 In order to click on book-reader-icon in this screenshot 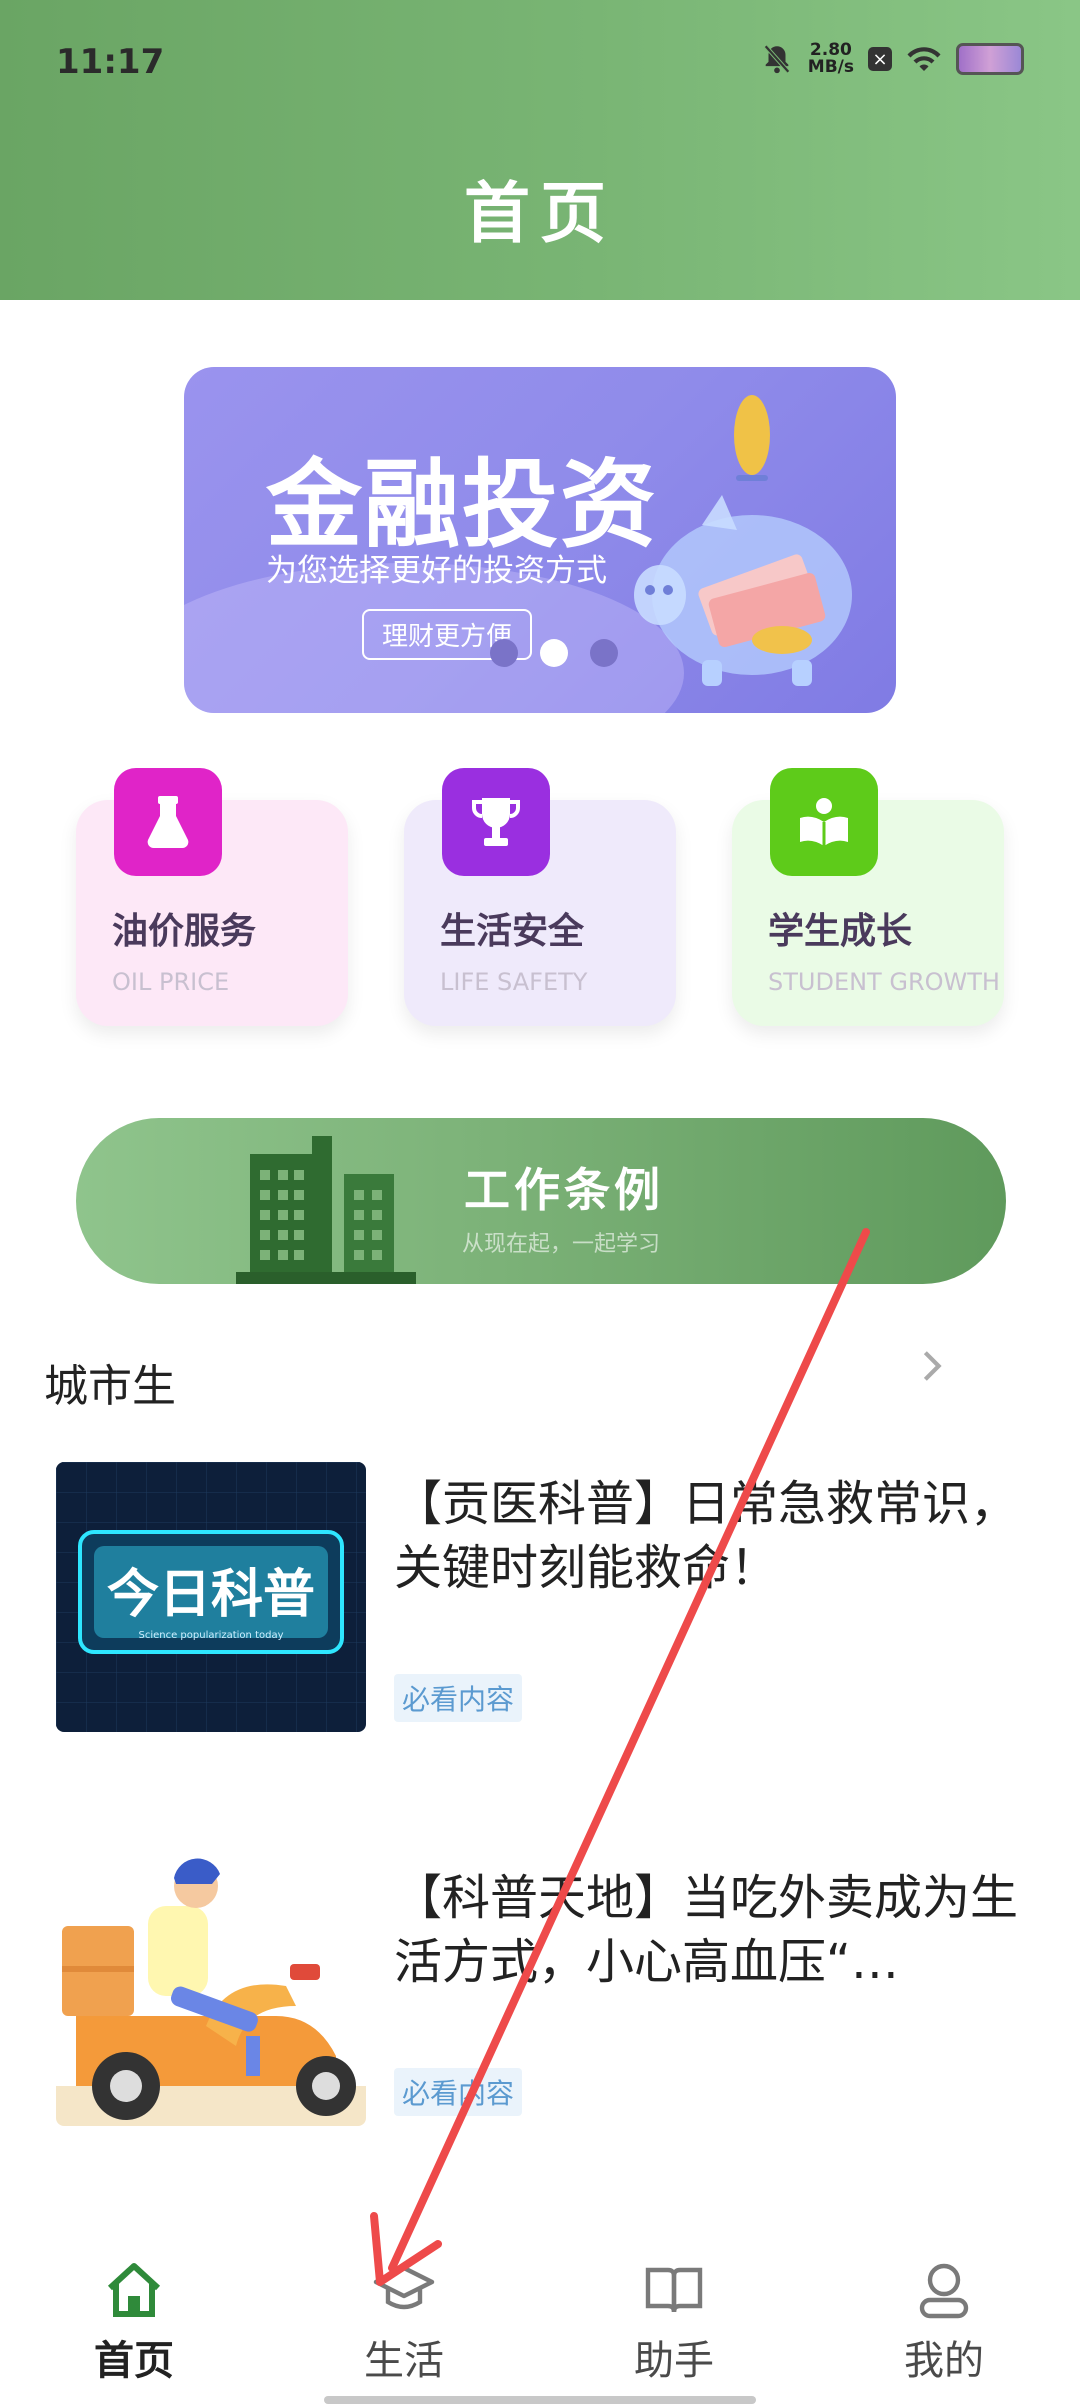, I will do `click(824, 822)`.